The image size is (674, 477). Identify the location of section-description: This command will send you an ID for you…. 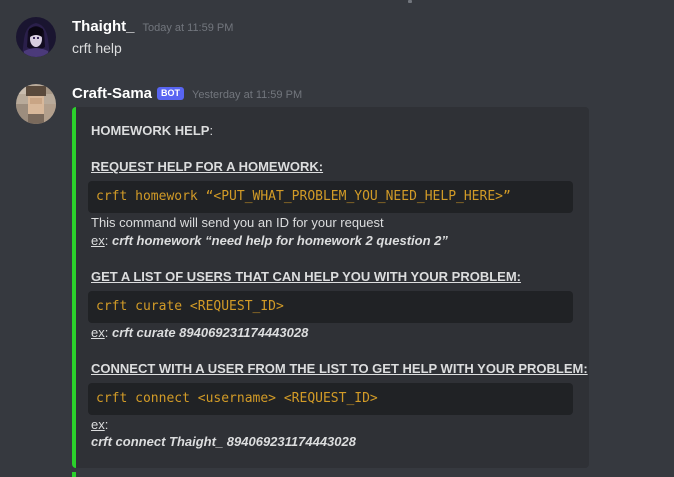
(237, 222).